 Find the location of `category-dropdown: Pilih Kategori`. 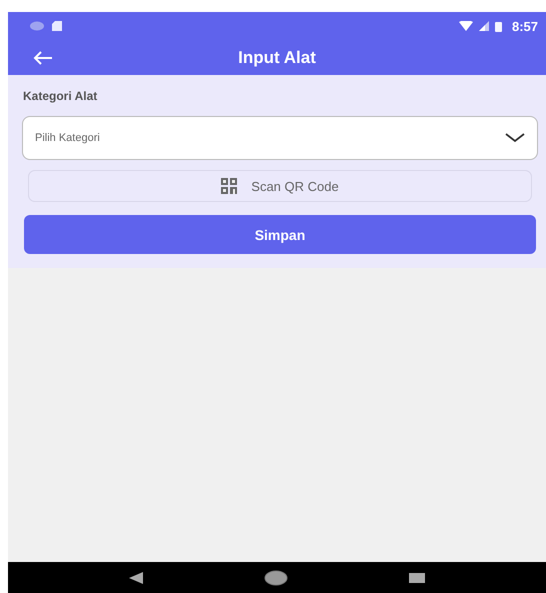

category-dropdown: Pilih Kategori is located at coordinates (280, 138).